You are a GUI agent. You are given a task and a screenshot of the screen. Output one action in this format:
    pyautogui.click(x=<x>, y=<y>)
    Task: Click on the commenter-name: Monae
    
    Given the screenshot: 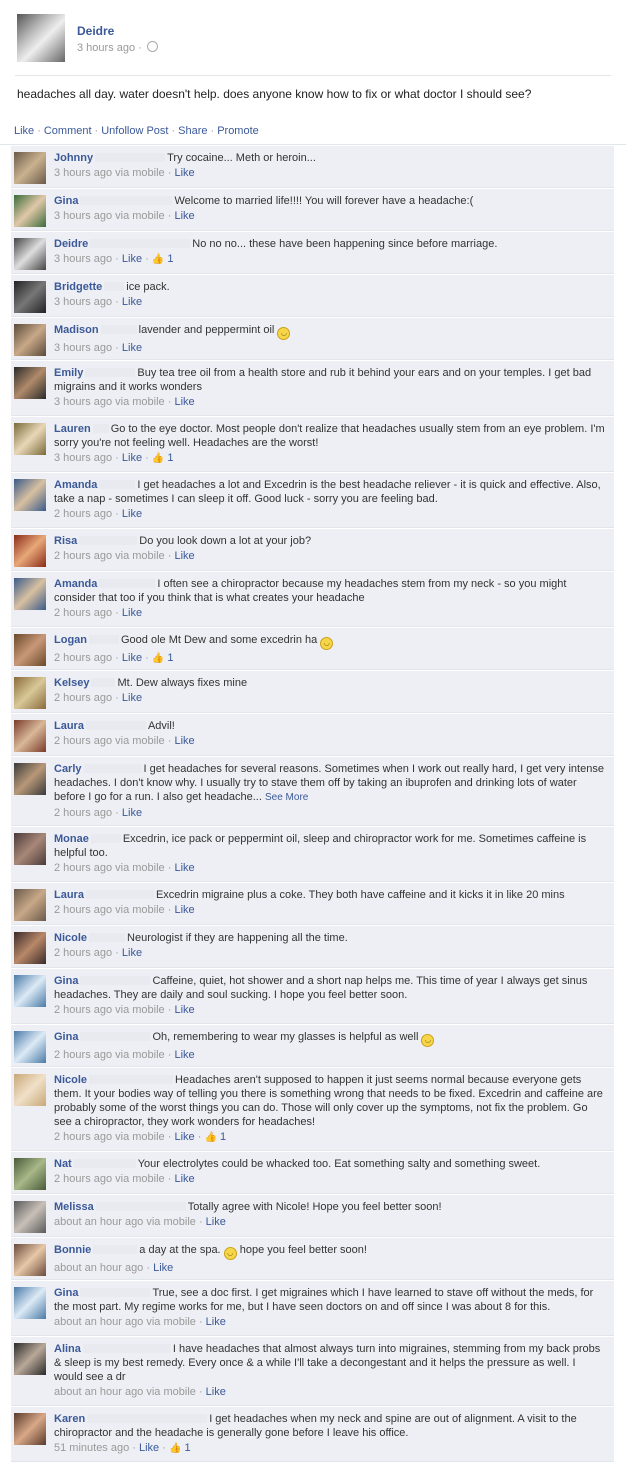 What is the action you would take?
    pyautogui.click(x=71, y=839)
    